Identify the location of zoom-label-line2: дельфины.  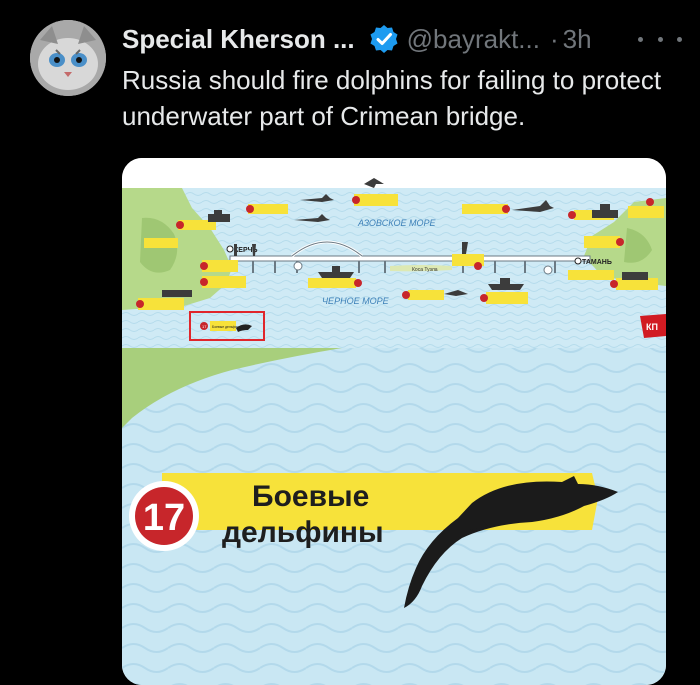
(303, 532).